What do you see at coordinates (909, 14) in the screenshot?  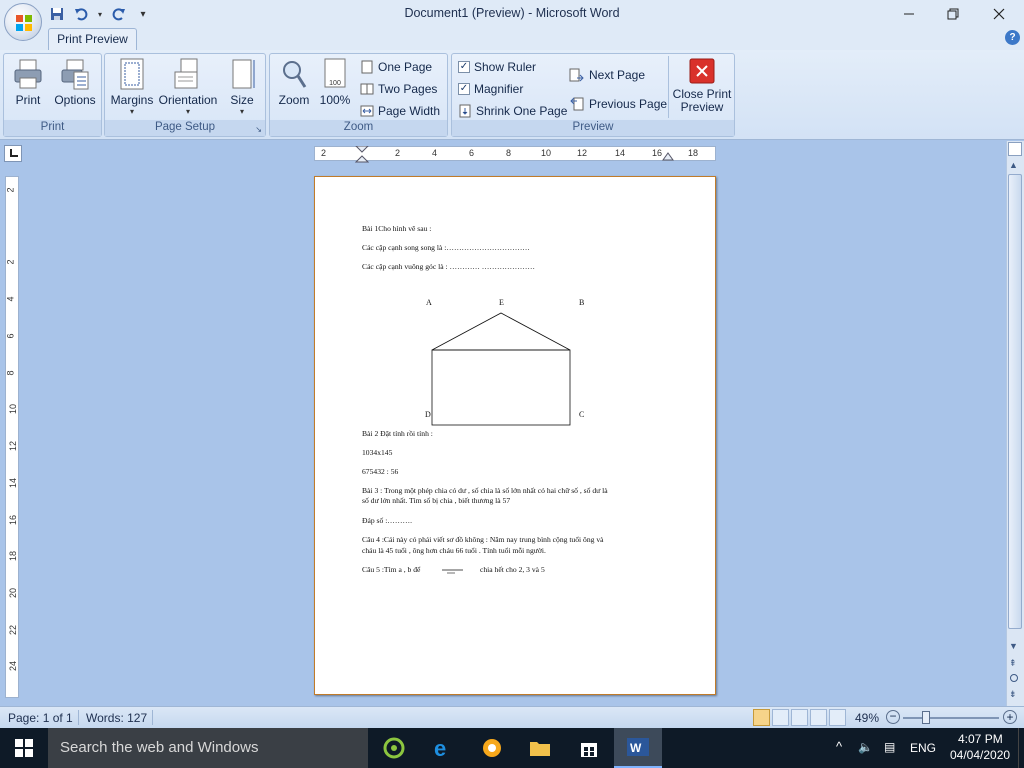 I see `minimize-button` at bounding box center [909, 14].